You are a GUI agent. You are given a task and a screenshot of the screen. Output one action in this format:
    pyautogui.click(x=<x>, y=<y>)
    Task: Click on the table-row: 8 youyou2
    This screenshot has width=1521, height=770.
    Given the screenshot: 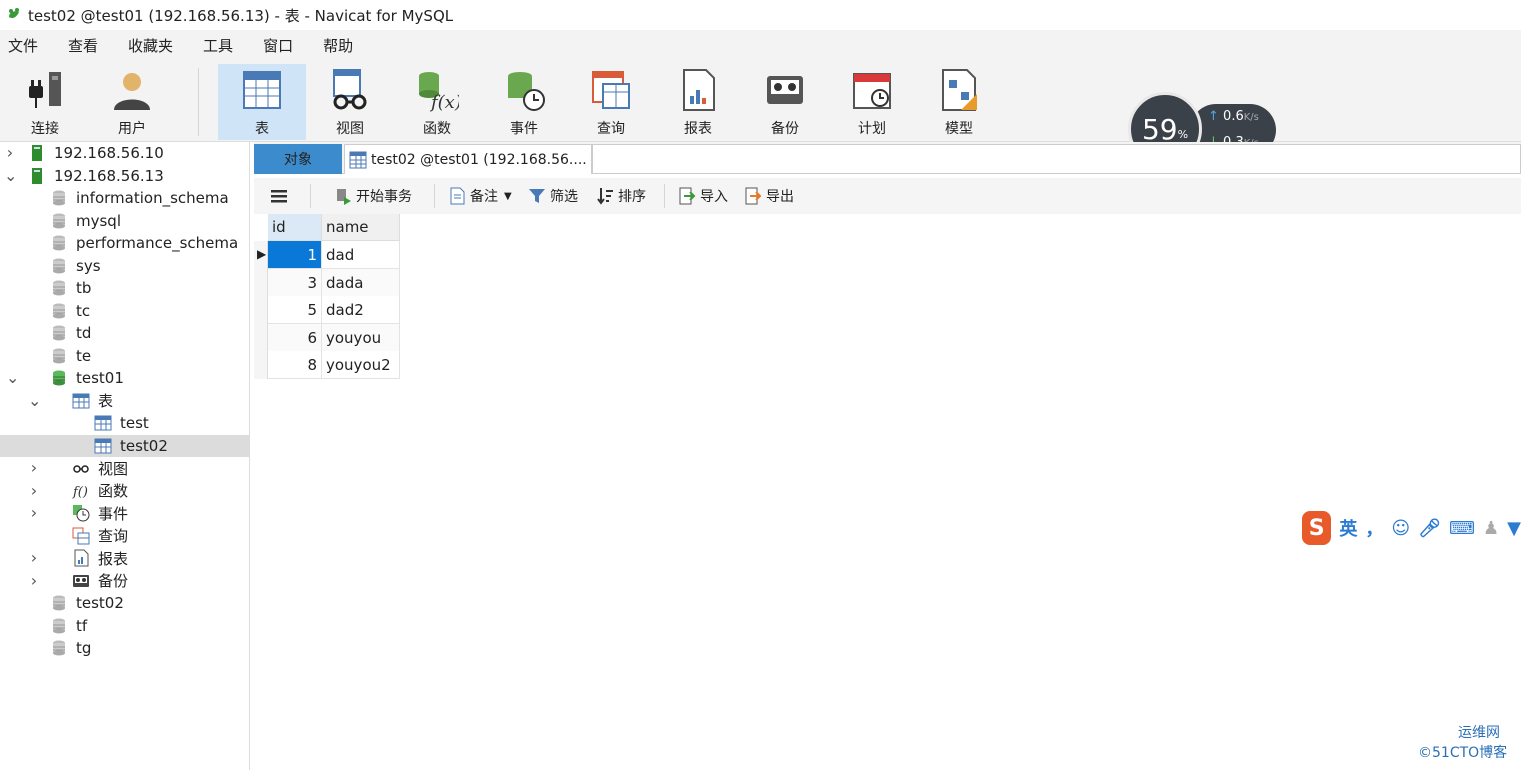 What is the action you would take?
    pyautogui.click(x=327, y=365)
    